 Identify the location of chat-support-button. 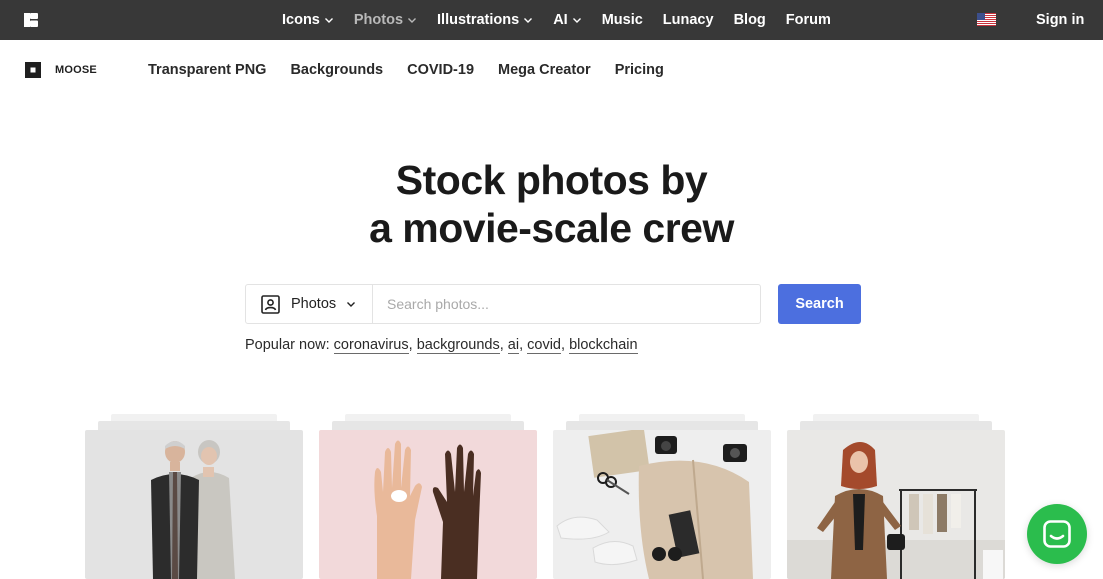
(1057, 534).